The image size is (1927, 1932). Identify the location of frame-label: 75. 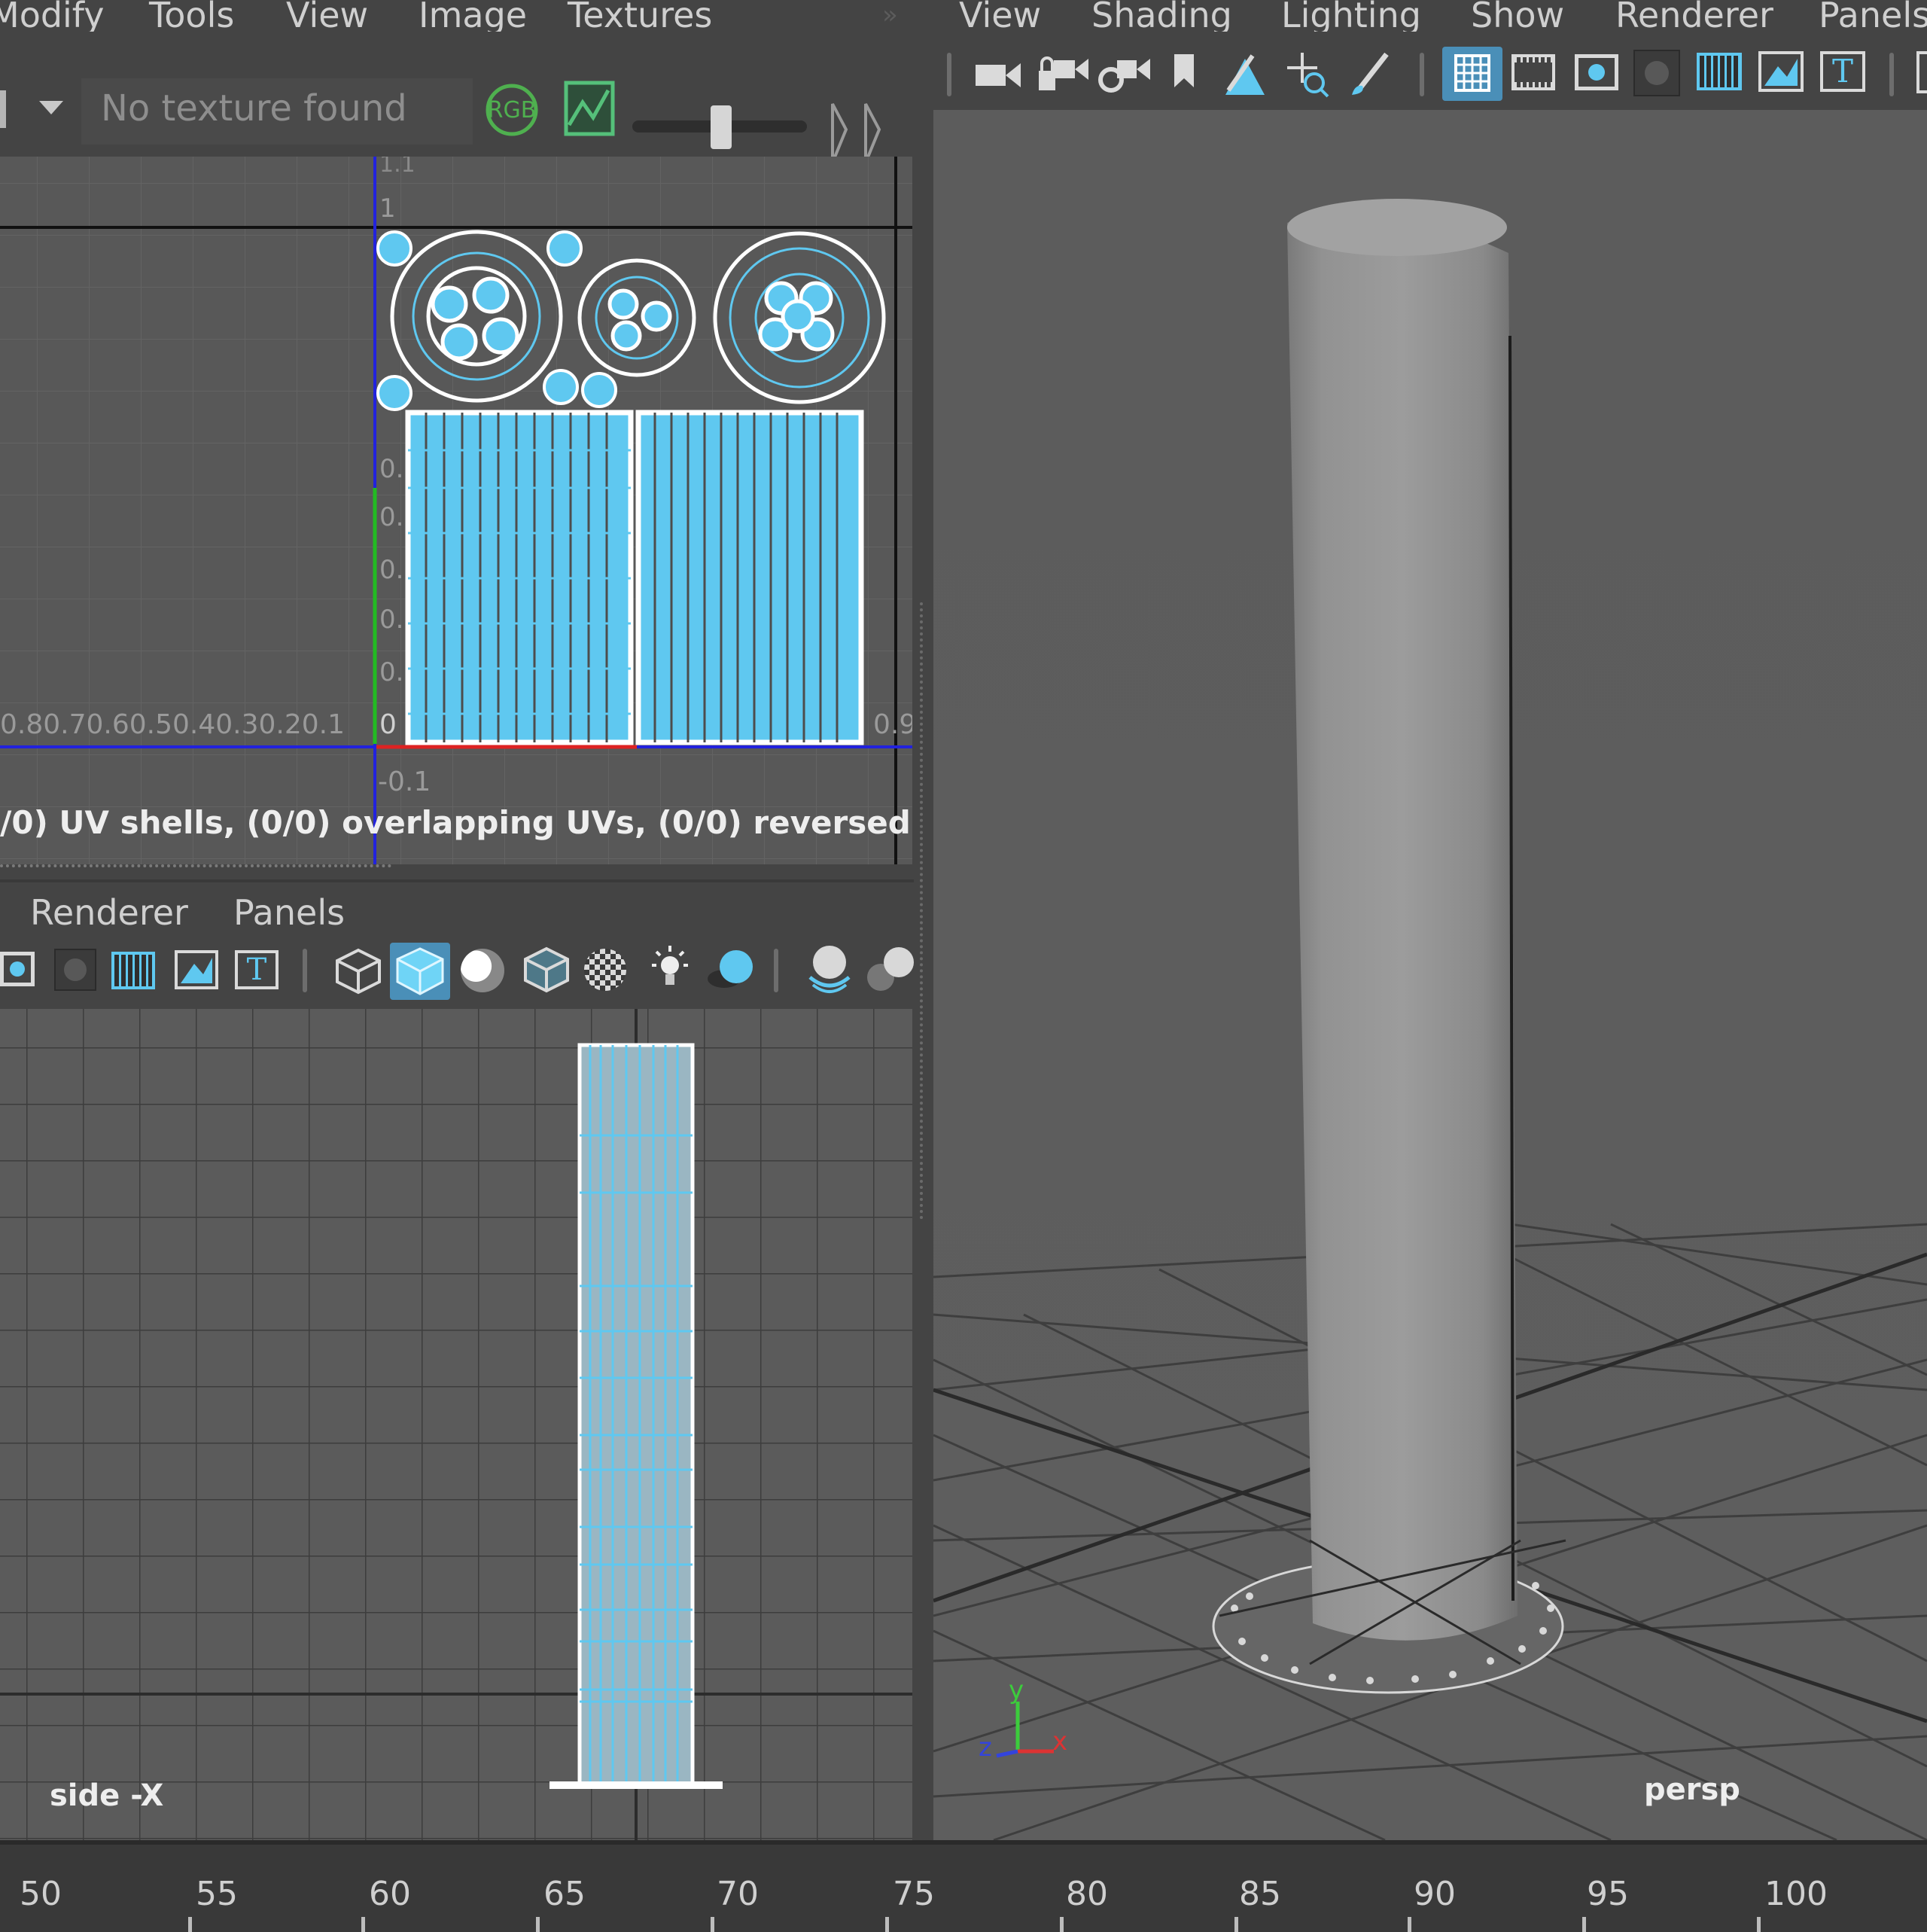
(914, 1894).